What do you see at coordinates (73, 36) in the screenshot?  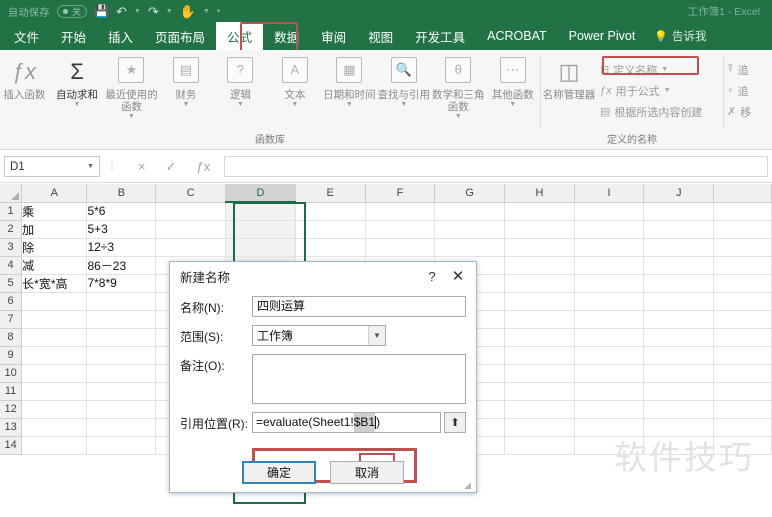 I see `tab-home: 开始` at bounding box center [73, 36].